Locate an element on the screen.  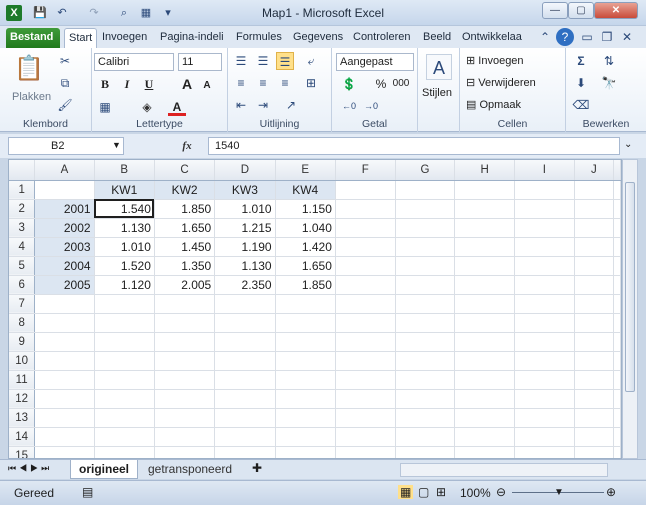
format-painter-icon: 🖌 is located at coordinates (65, 105).